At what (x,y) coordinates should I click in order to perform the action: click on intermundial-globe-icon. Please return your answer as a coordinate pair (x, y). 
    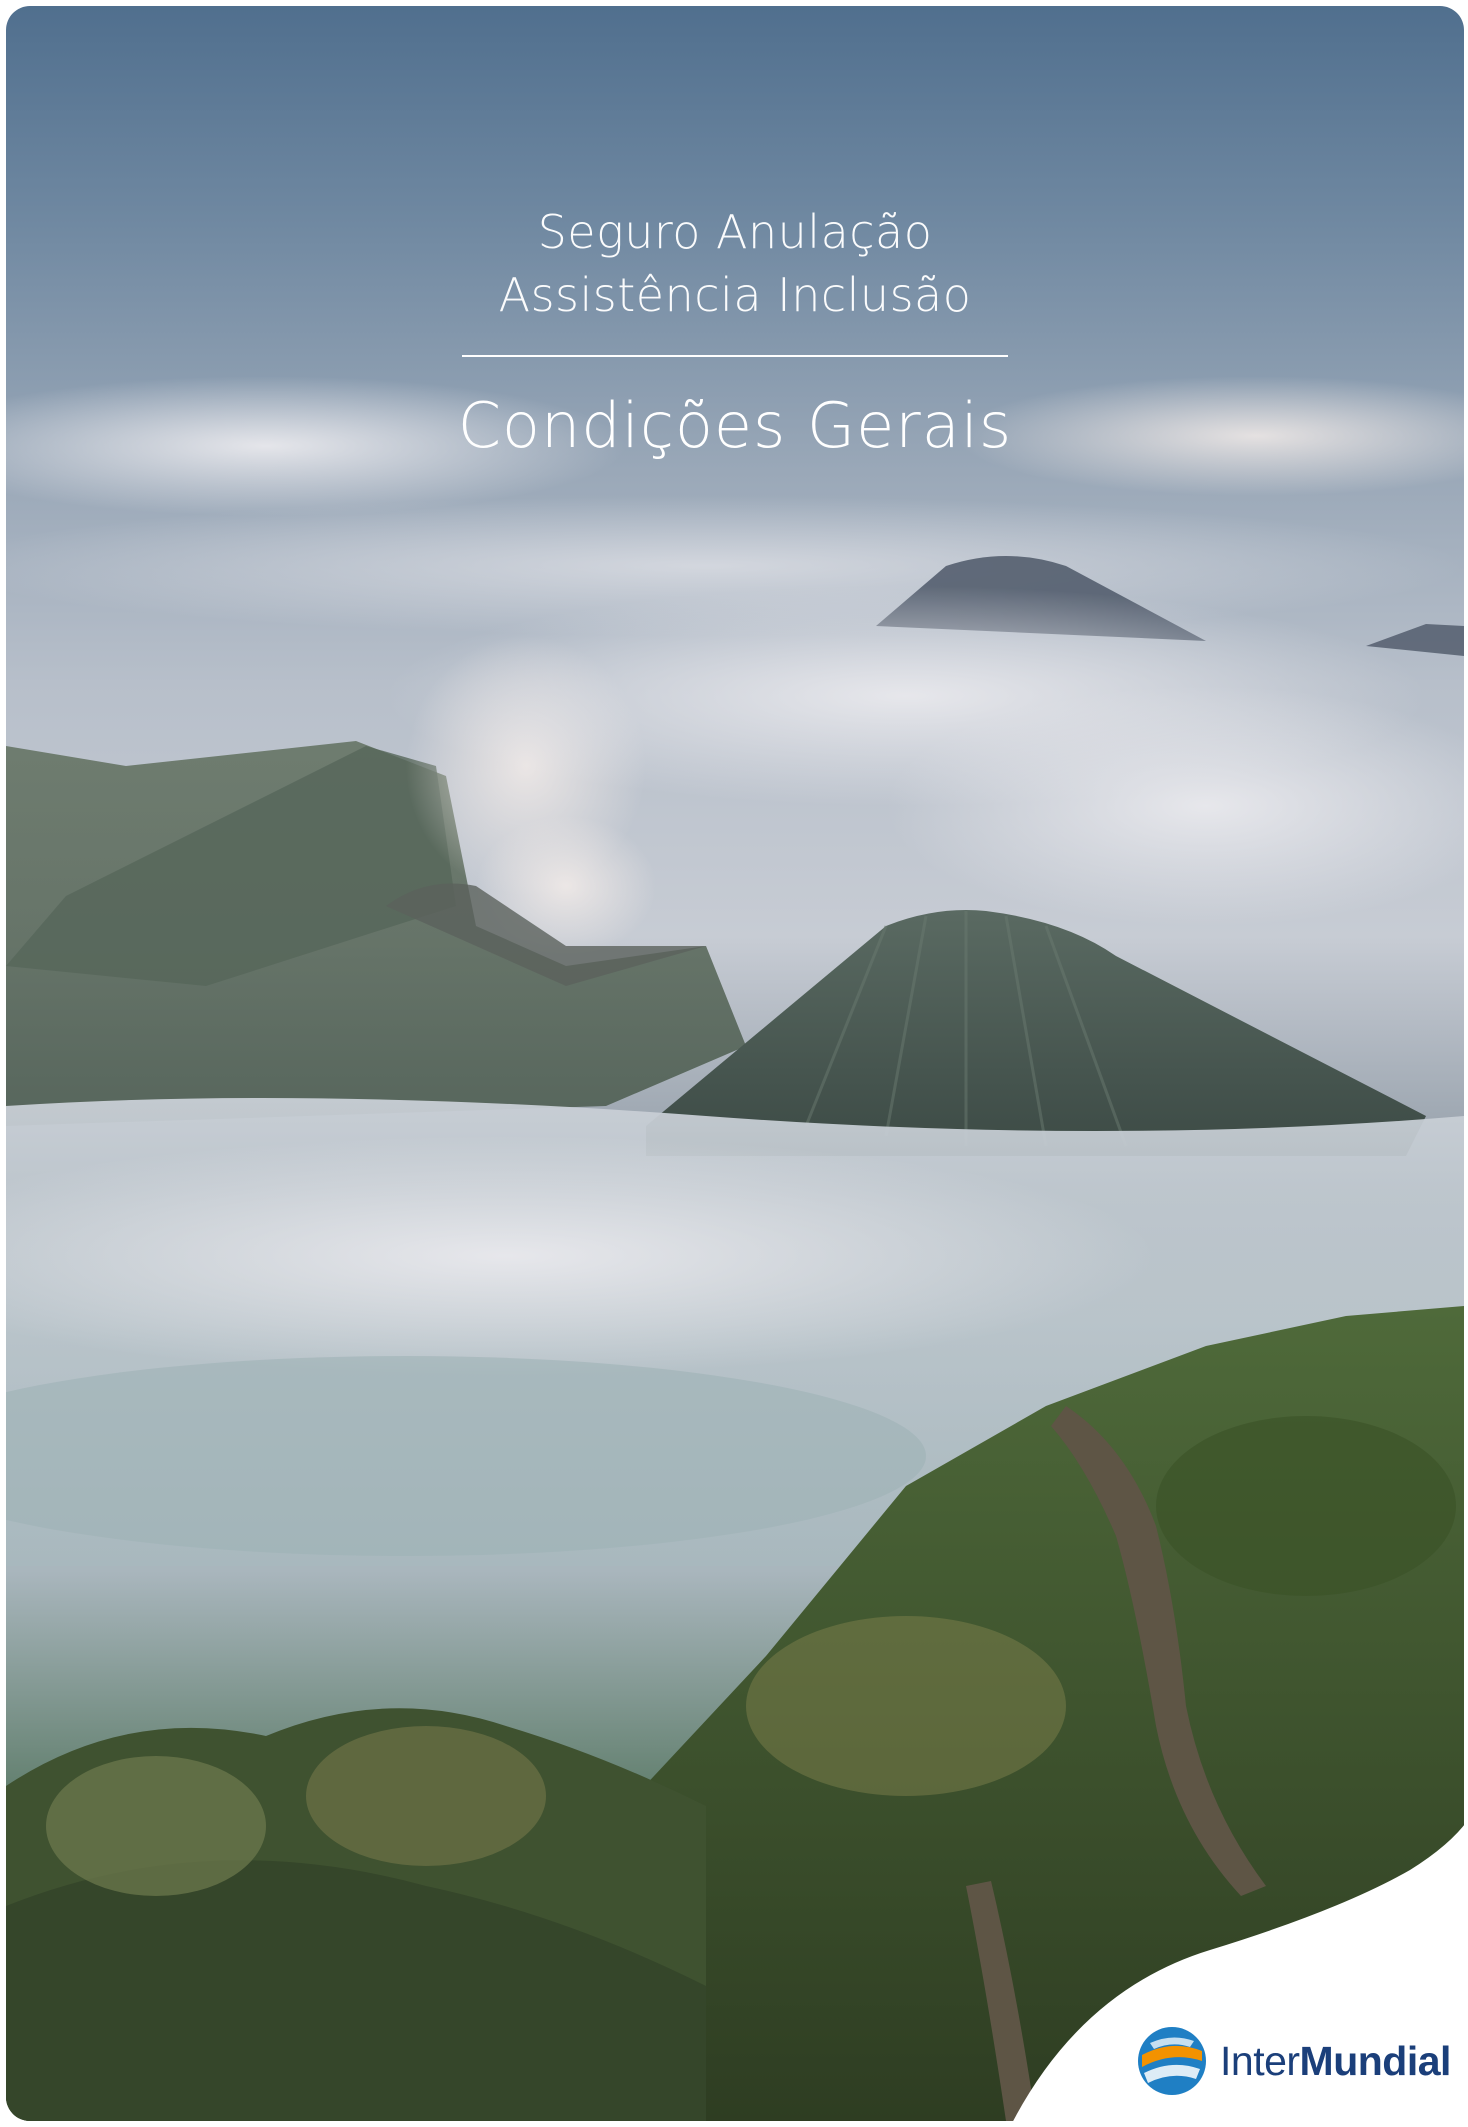
    Looking at the image, I should click on (1172, 2061).